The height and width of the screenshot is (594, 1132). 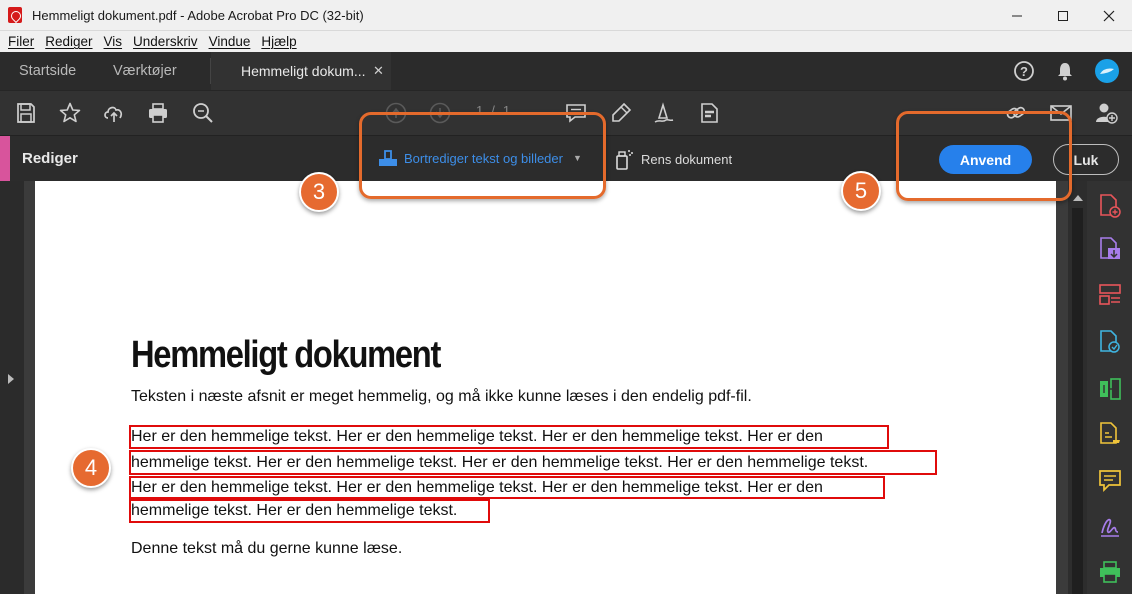 I want to click on callout-redact-tool, so click(x=482, y=155).